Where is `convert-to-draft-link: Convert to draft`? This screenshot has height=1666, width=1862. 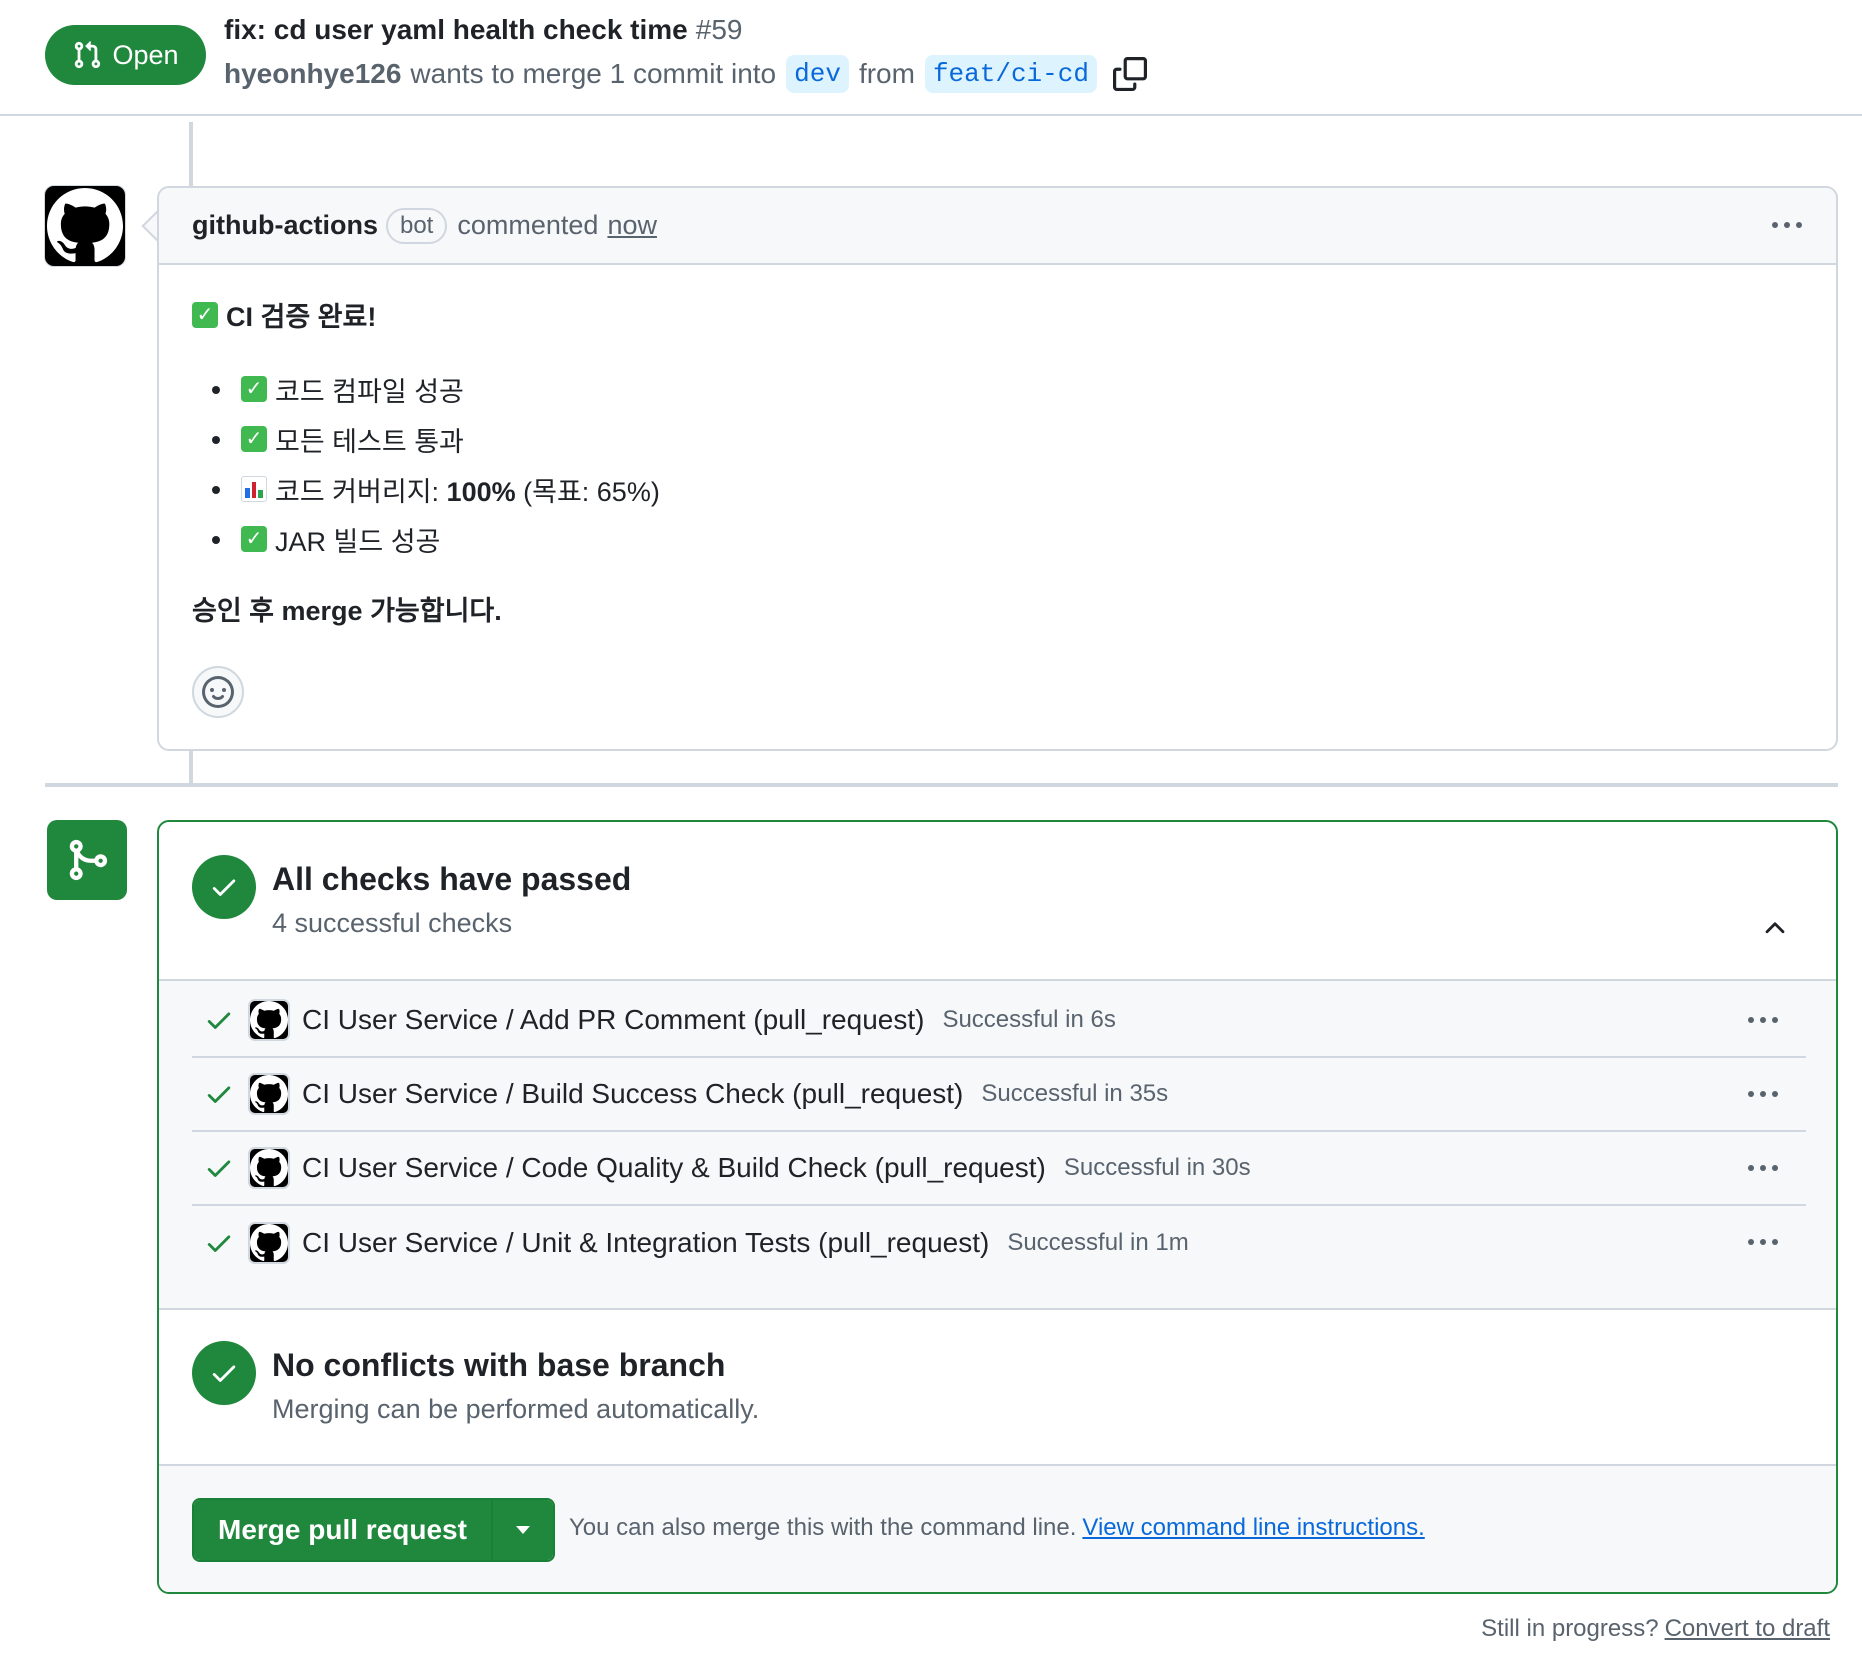 convert-to-draft-link: Convert to draft is located at coordinates (1747, 1628).